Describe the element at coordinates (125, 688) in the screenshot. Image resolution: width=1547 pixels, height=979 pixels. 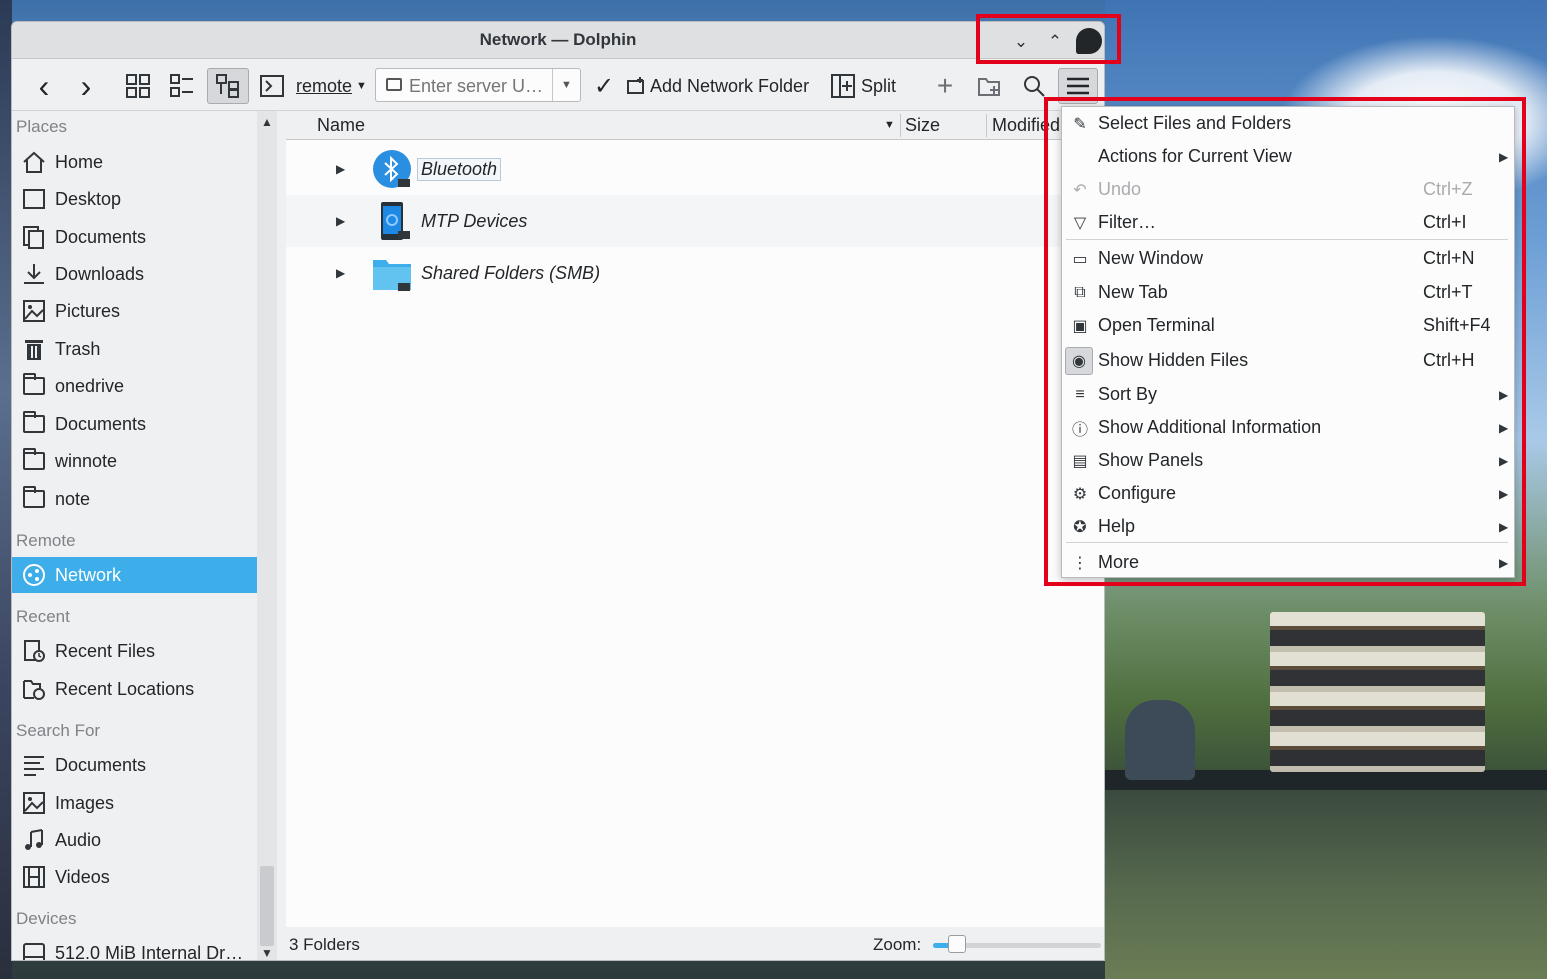
I see `sidebar-item-label: Recent Locations` at that location.